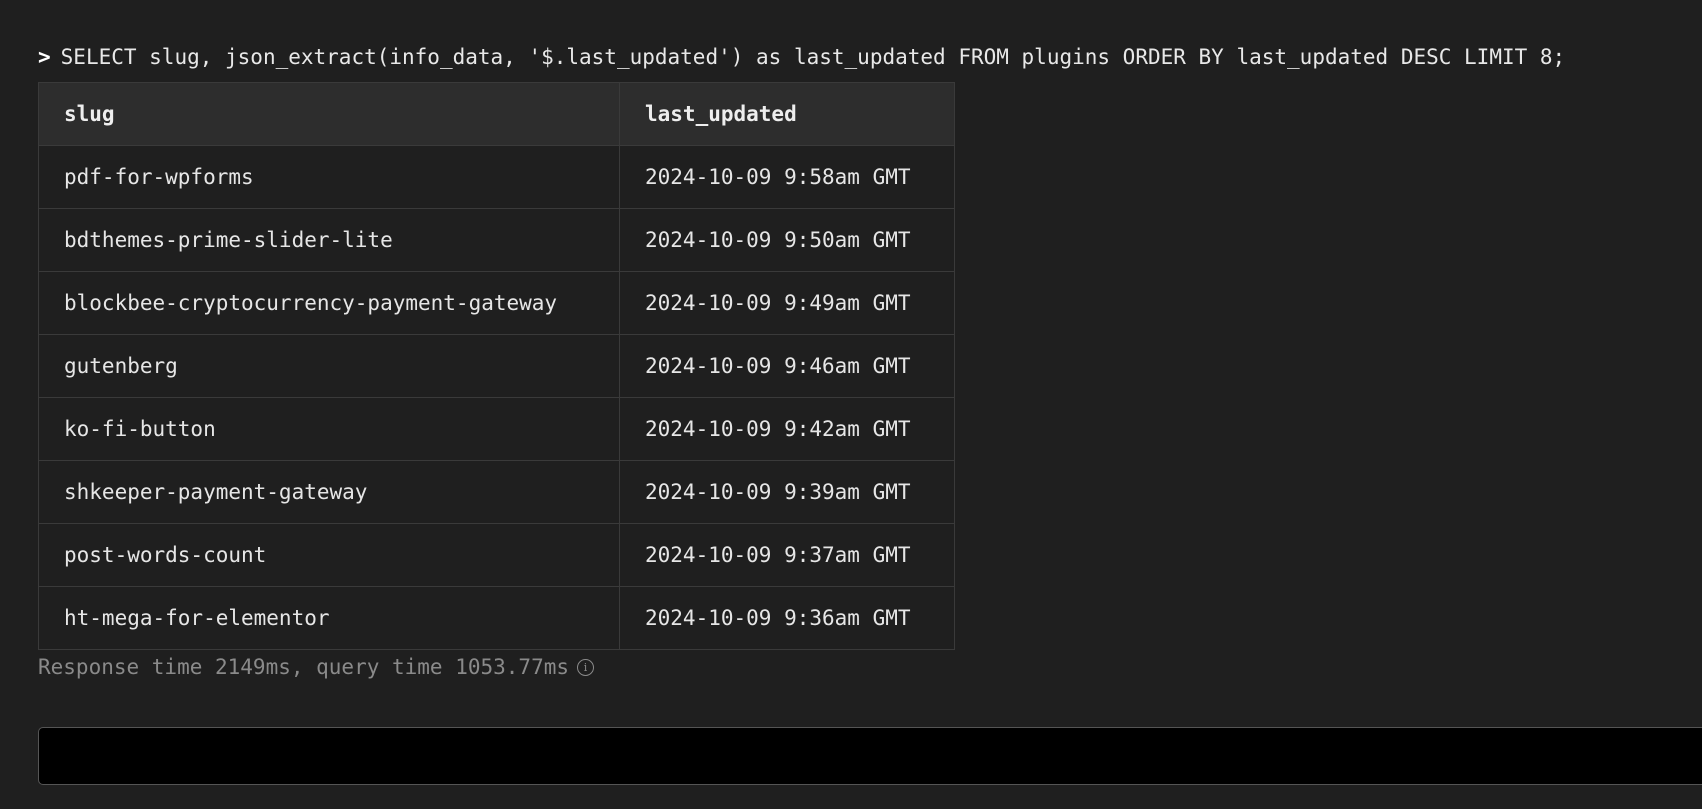 Image resolution: width=1702 pixels, height=809 pixels. I want to click on cell-last-updated: 2024-10-09 9:39am GMT, so click(787, 492).